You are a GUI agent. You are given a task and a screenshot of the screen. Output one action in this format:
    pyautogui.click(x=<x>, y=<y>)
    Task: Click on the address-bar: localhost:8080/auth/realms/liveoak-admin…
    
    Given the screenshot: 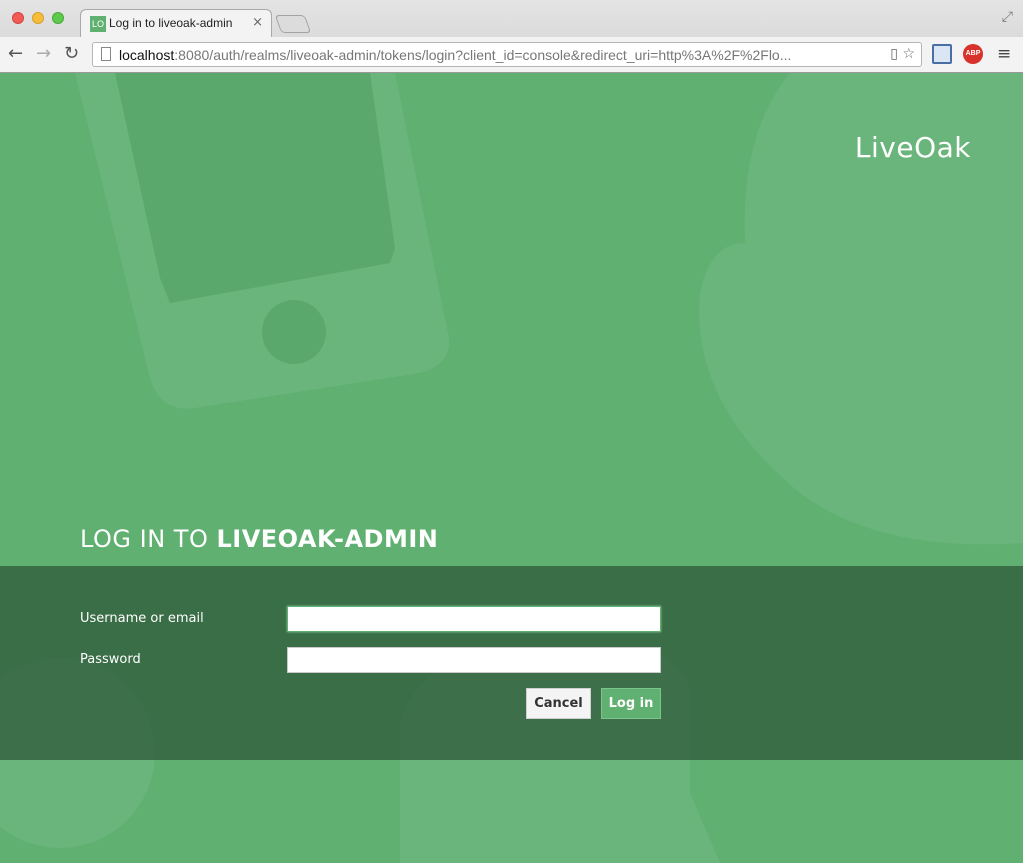 What is the action you would take?
    pyautogui.click(x=507, y=54)
    